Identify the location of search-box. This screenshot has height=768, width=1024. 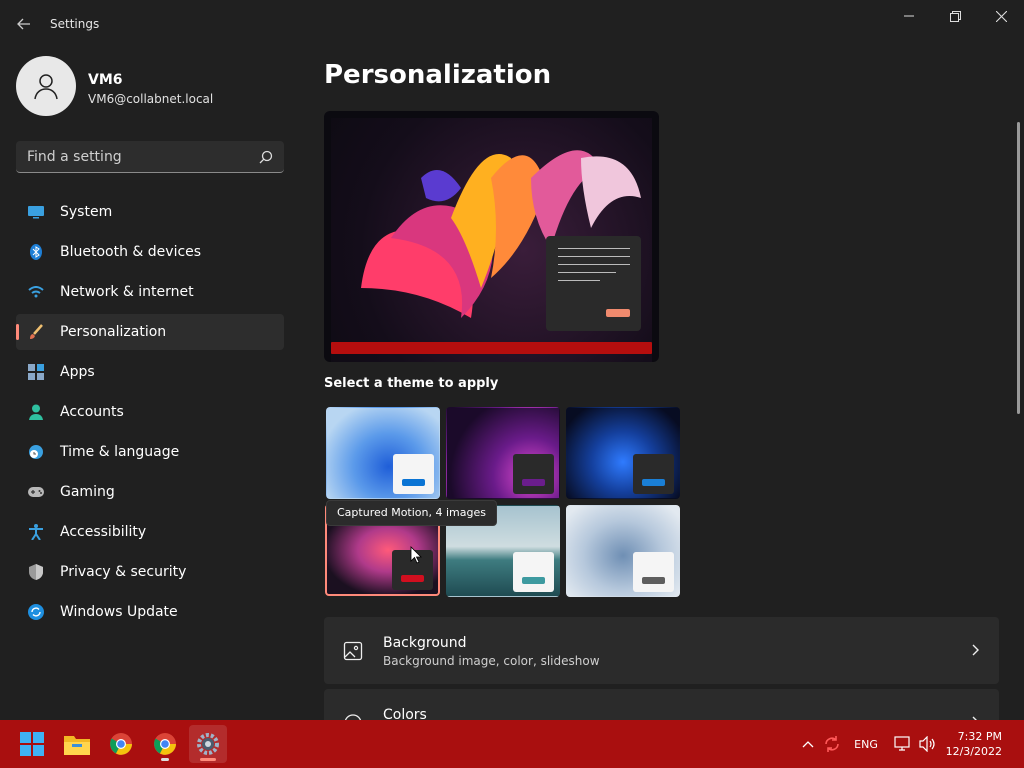
(150, 157).